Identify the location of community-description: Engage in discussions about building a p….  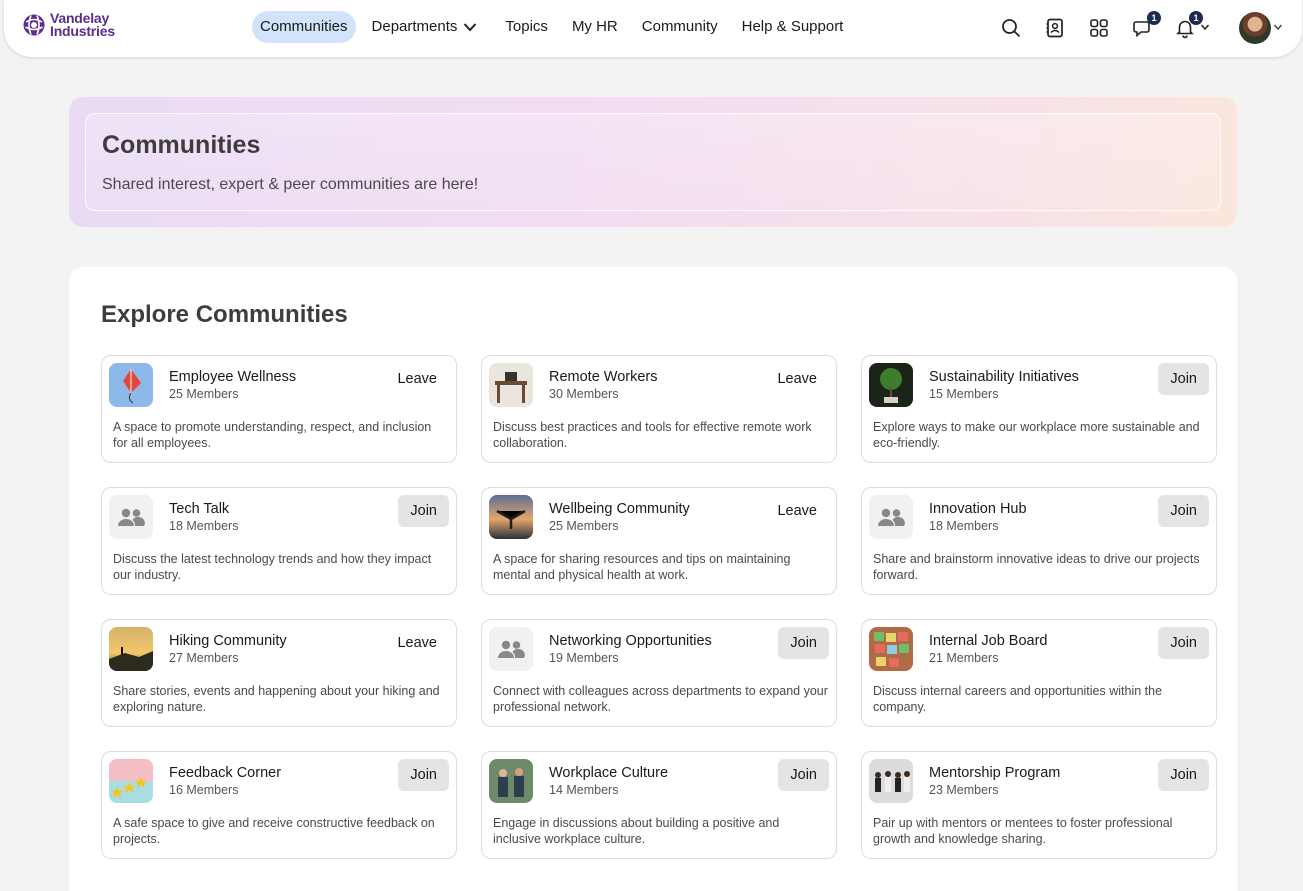
(636, 831).